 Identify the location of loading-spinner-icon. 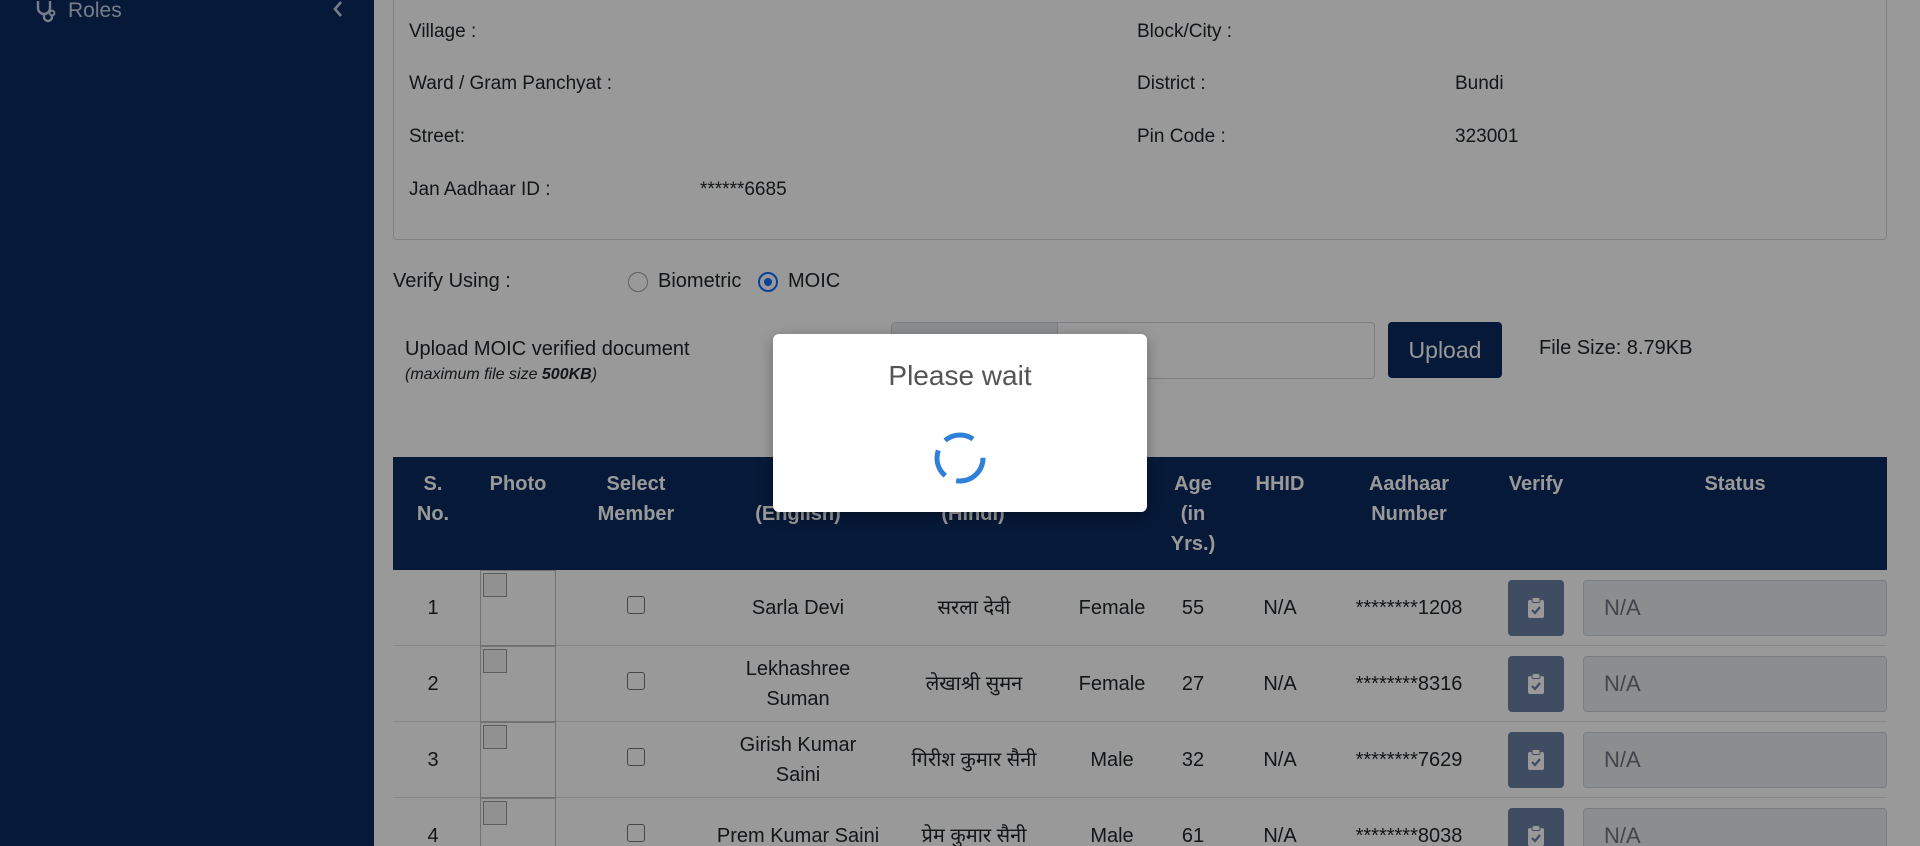
(960, 458).